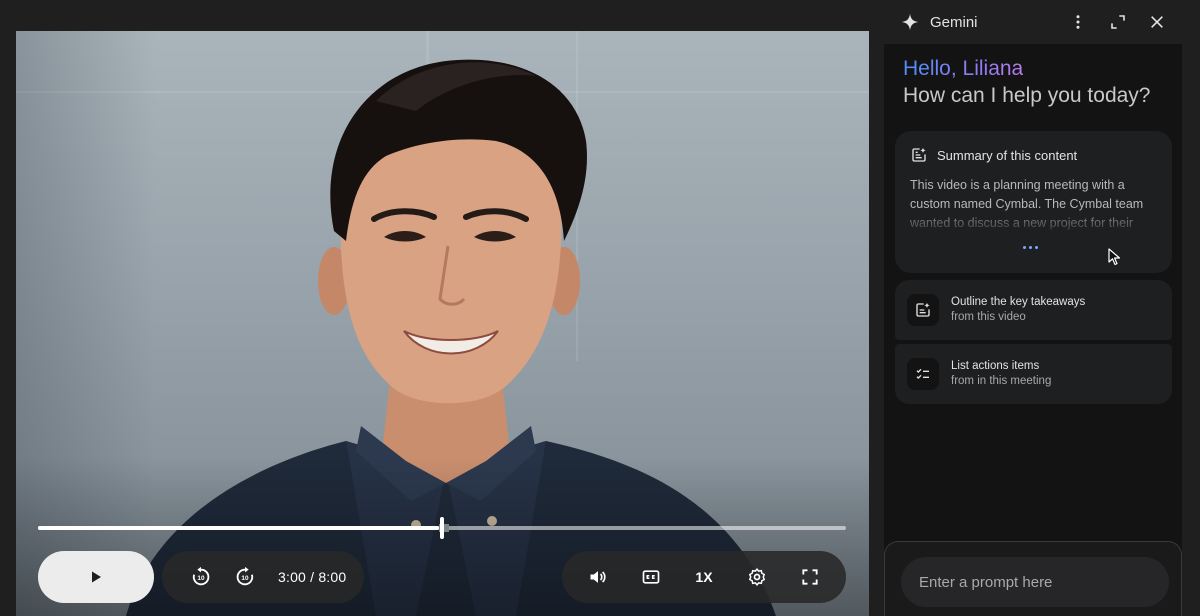 The height and width of the screenshot is (616, 1200). Describe the element at coordinates (1034, 247) in the screenshot. I see `summary-expand-dots` at that location.